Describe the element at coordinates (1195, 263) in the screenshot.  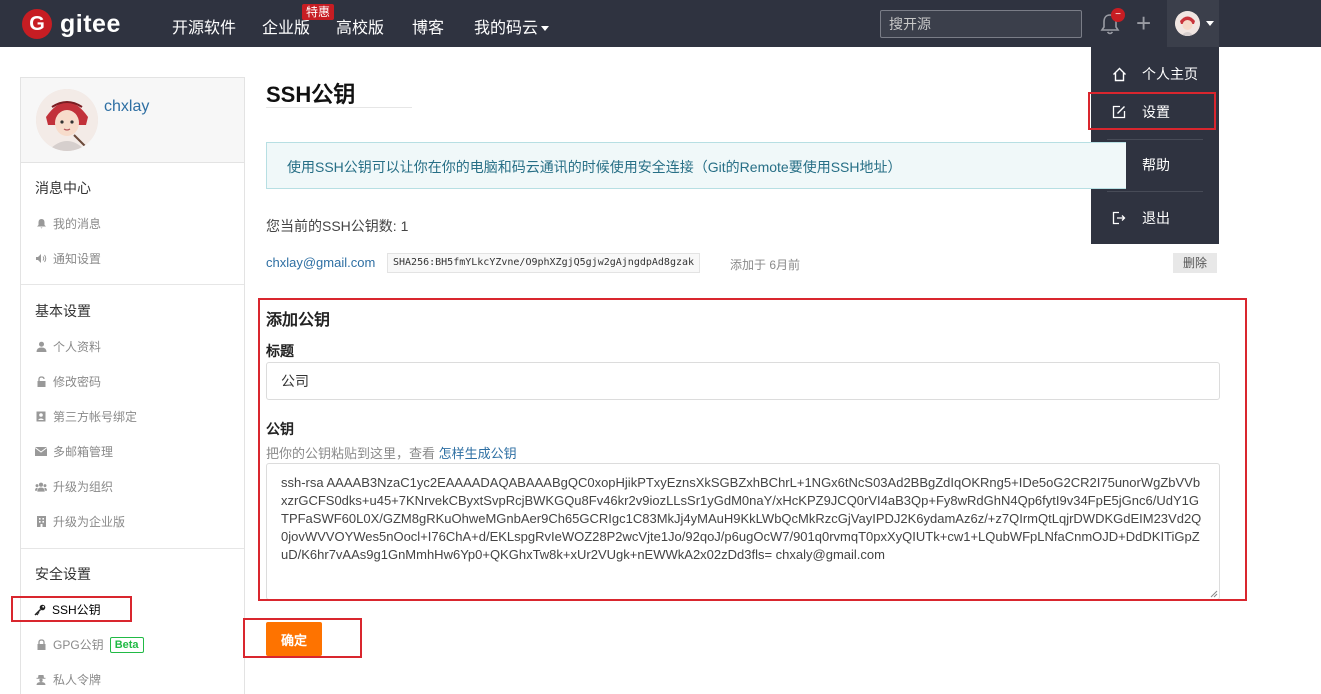
I see `delete-key-button: 删除` at that location.